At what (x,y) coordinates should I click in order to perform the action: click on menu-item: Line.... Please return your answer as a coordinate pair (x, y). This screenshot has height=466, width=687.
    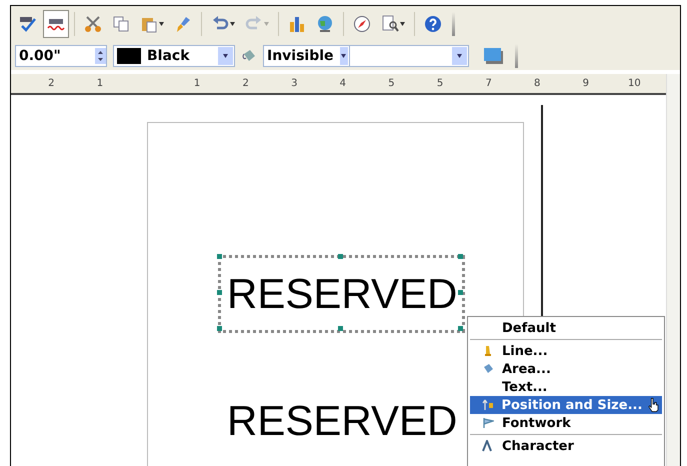
    Looking at the image, I should click on (566, 351).